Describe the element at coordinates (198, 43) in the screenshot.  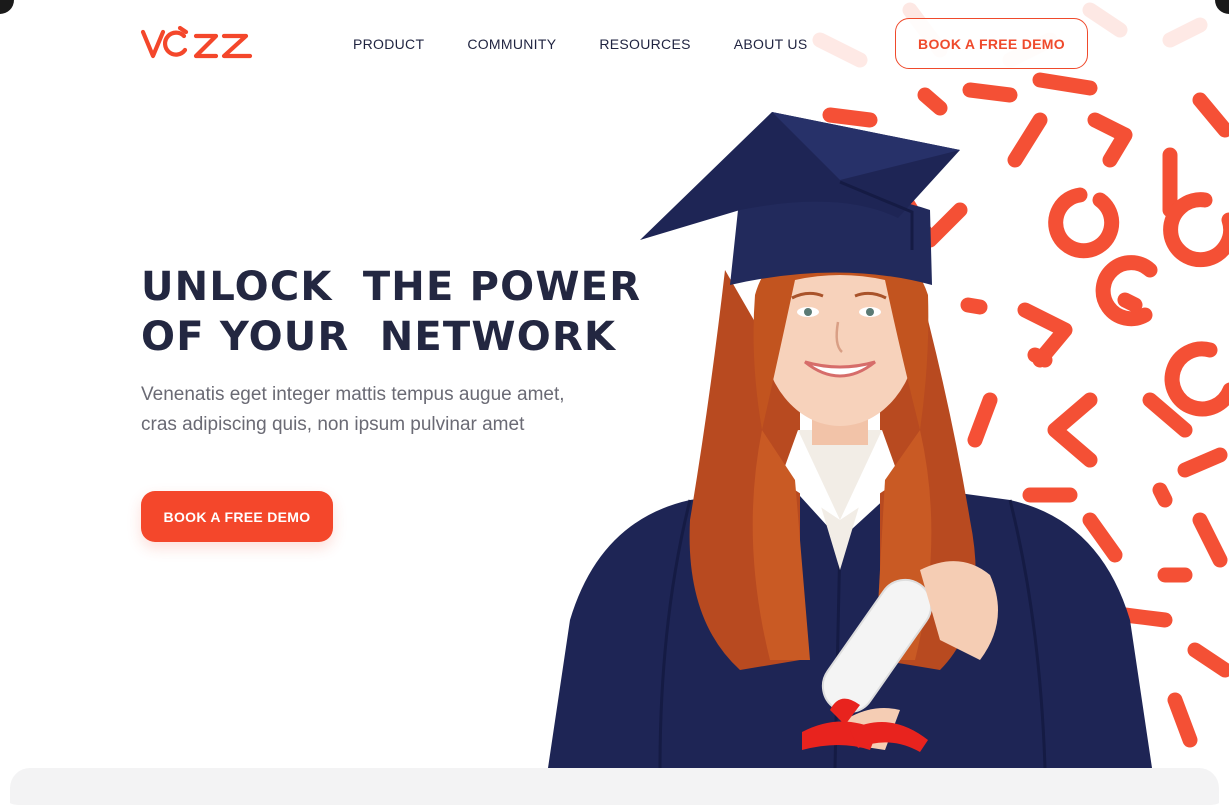
I see `vozz-logo` at that location.